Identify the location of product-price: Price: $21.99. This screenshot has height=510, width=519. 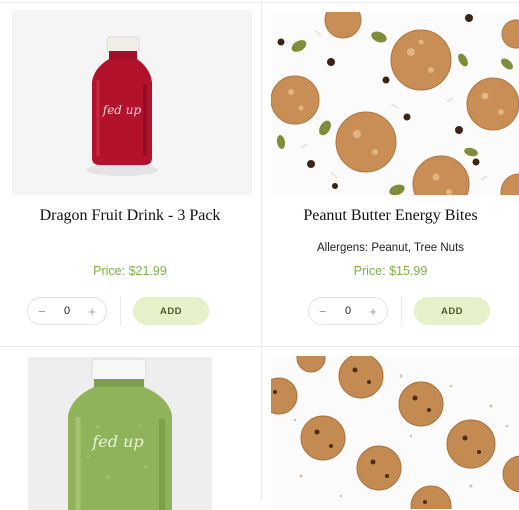
(130, 271).